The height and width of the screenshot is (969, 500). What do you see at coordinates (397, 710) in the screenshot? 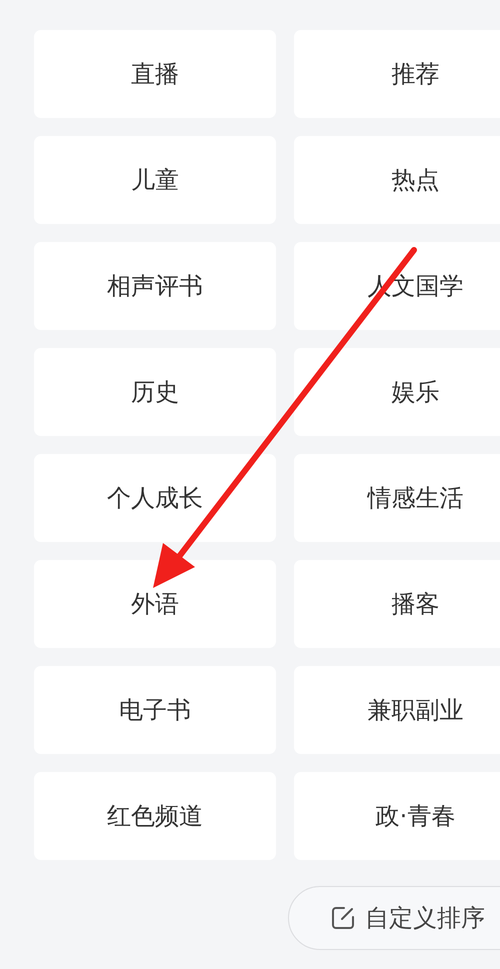
I see `category-button: 兼职副业` at bounding box center [397, 710].